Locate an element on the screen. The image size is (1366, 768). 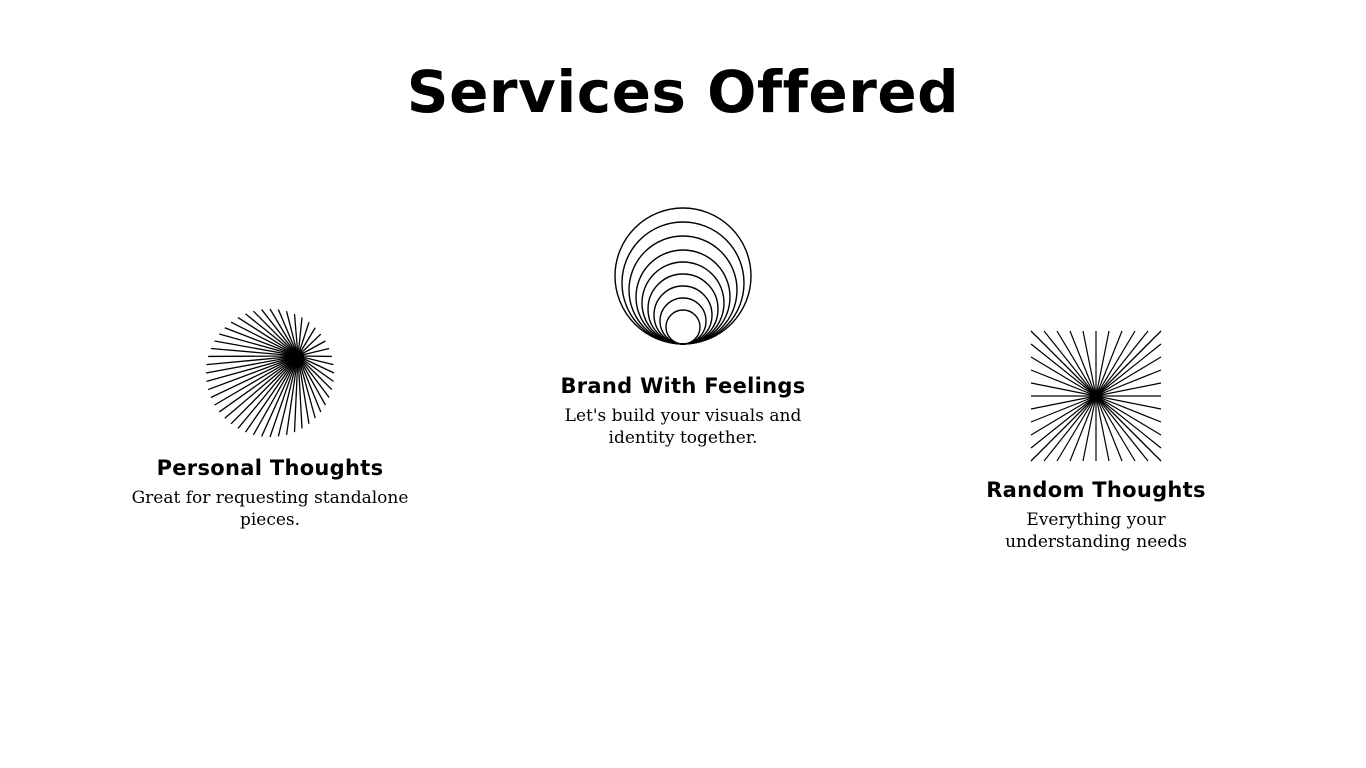
square-starburst-icon is located at coordinates (1096, 396).